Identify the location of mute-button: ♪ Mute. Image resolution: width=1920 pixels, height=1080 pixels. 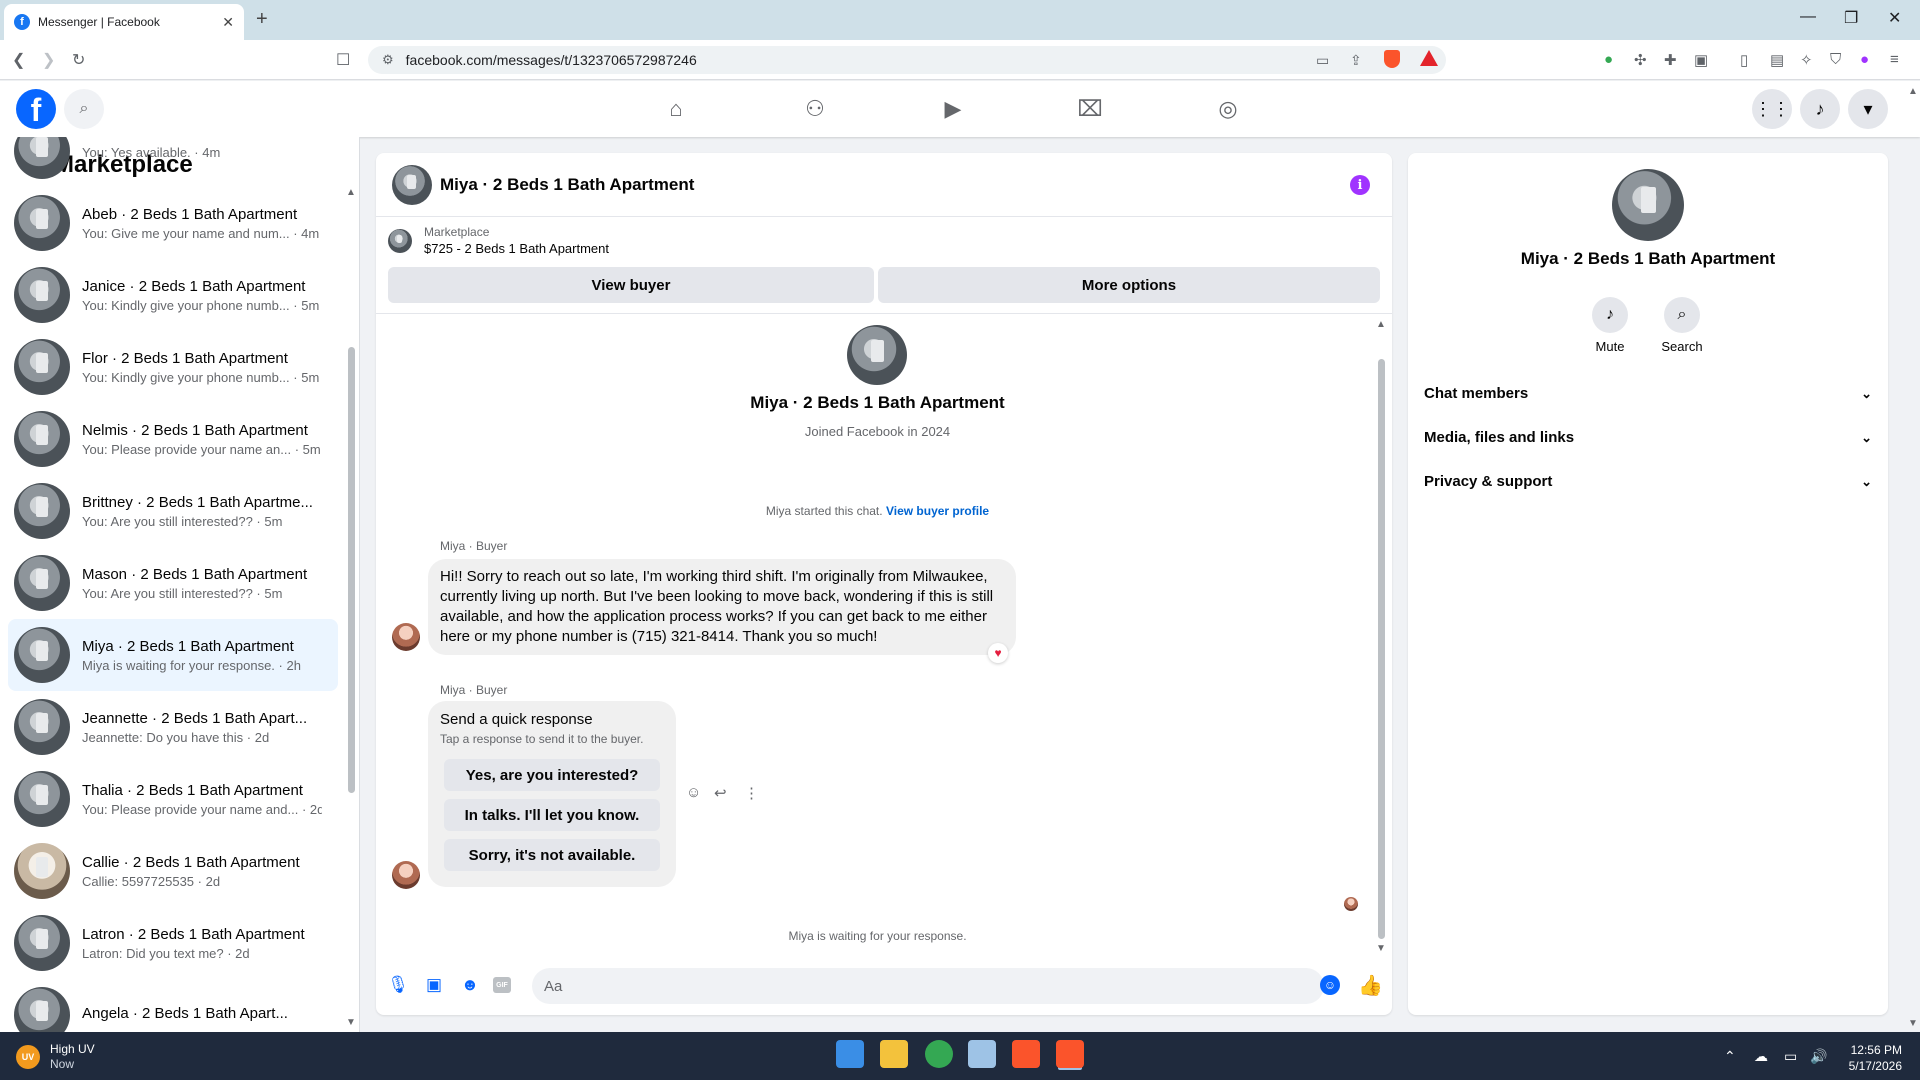
(1610, 325).